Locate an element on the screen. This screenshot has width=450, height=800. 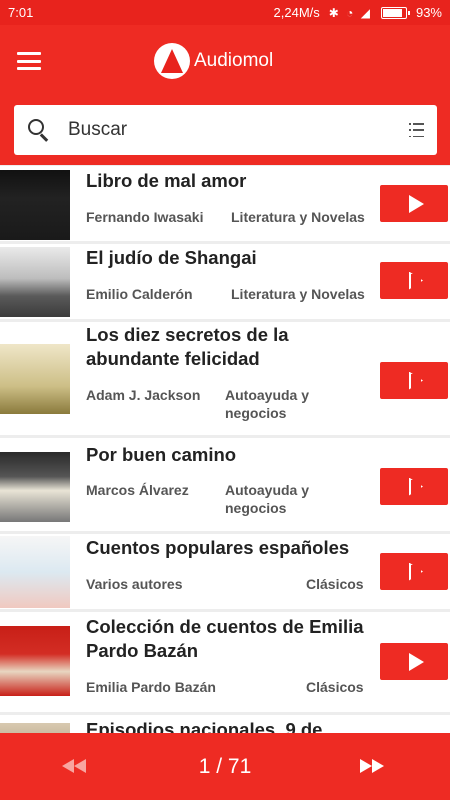
book-title: Por buen camino is located at coordinates (161, 454).